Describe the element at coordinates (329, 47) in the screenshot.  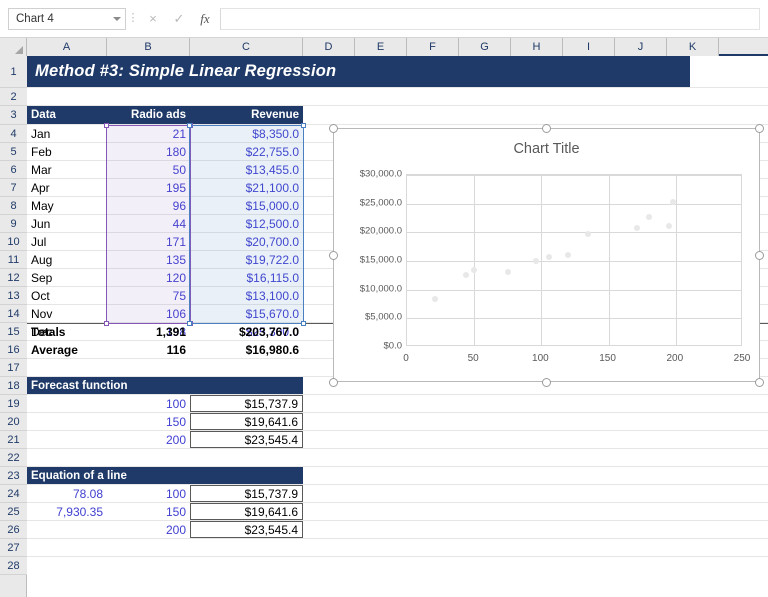
I see `column-header-d: D` at that location.